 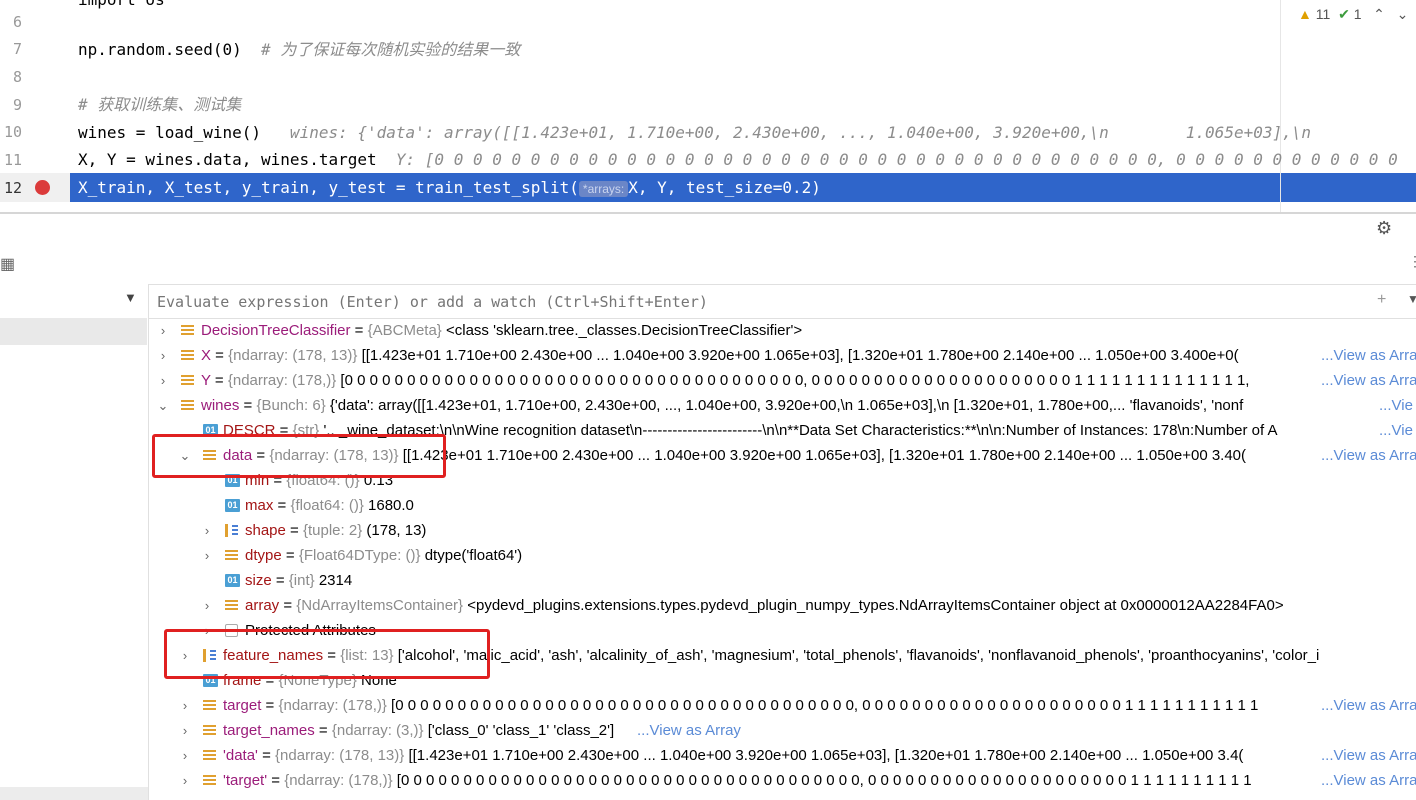 What do you see at coordinates (17, 77) in the screenshot?
I see `line-number: 8` at bounding box center [17, 77].